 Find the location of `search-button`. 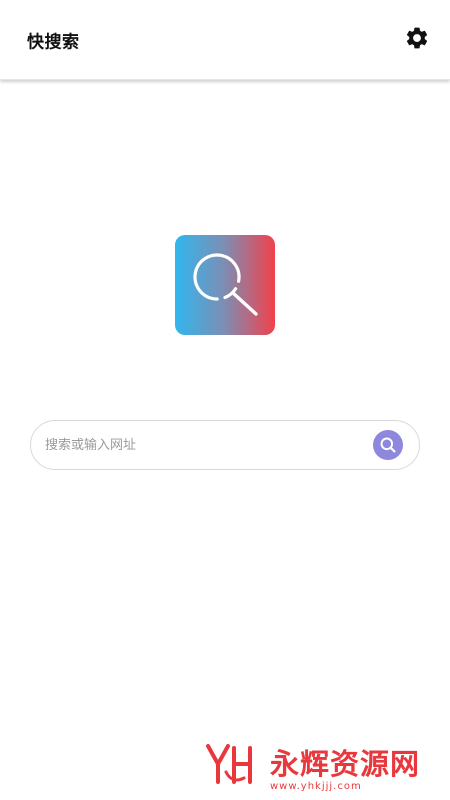

search-button is located at coordinates (388, 445).